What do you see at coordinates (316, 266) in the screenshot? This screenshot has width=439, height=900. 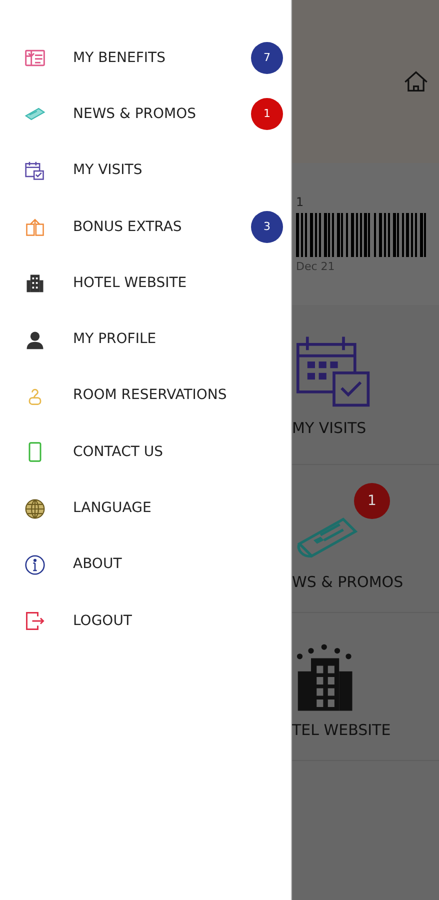 I see `card-date: Dec 21` at bounding box center [316, 266].